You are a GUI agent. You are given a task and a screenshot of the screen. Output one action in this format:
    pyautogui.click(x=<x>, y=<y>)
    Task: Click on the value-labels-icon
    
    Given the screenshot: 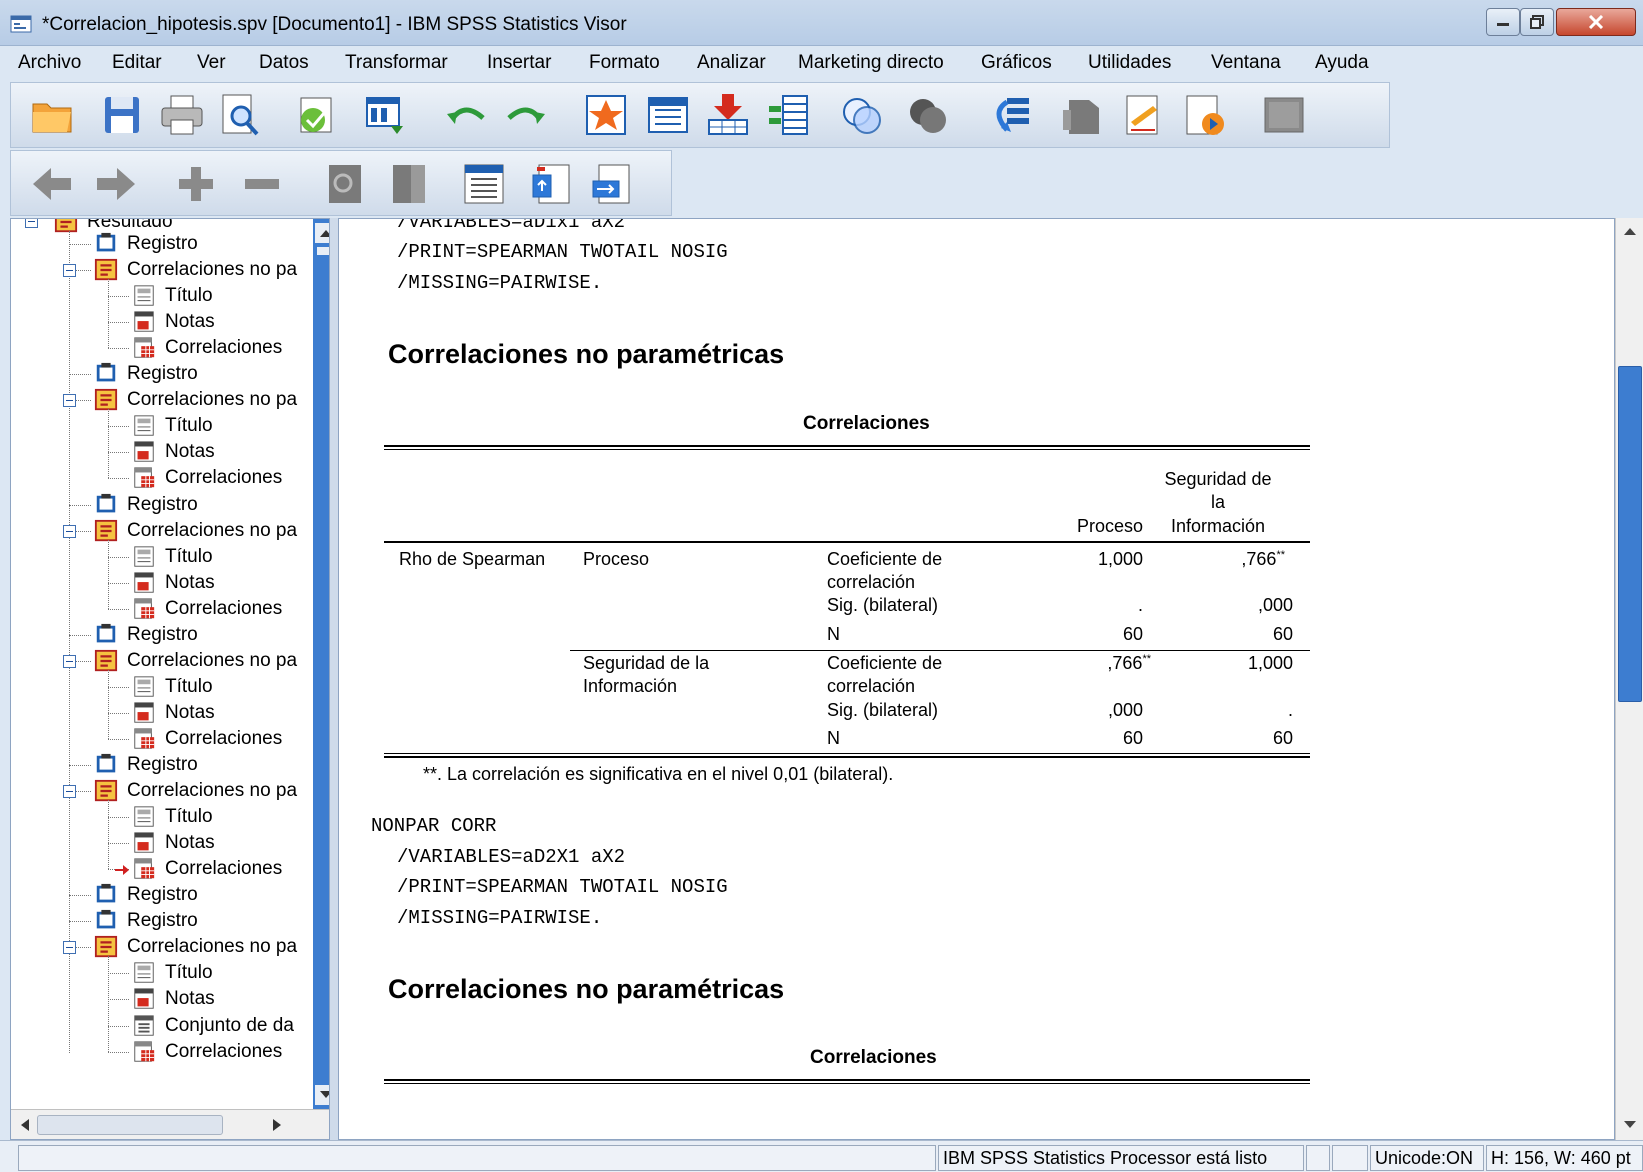 What is the action you would take?
    pyautogui.click(x=1082, y=115)
    